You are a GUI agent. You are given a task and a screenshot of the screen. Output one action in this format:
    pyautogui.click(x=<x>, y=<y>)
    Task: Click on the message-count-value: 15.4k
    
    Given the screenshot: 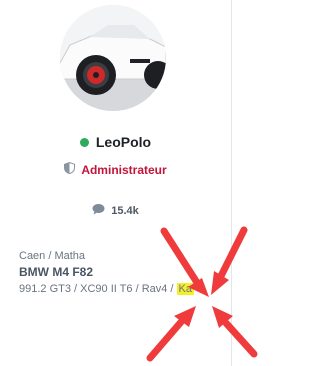 What is the action you would take?
    pyautogui.click(x=125, y=211)
    